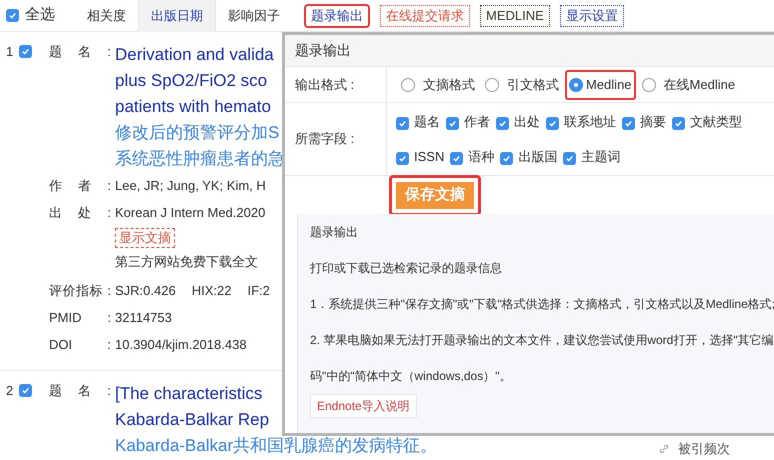 The width and height of the screenshot is (774, 460). I want to click on field-label: 作 者 :, so click(80, 186).